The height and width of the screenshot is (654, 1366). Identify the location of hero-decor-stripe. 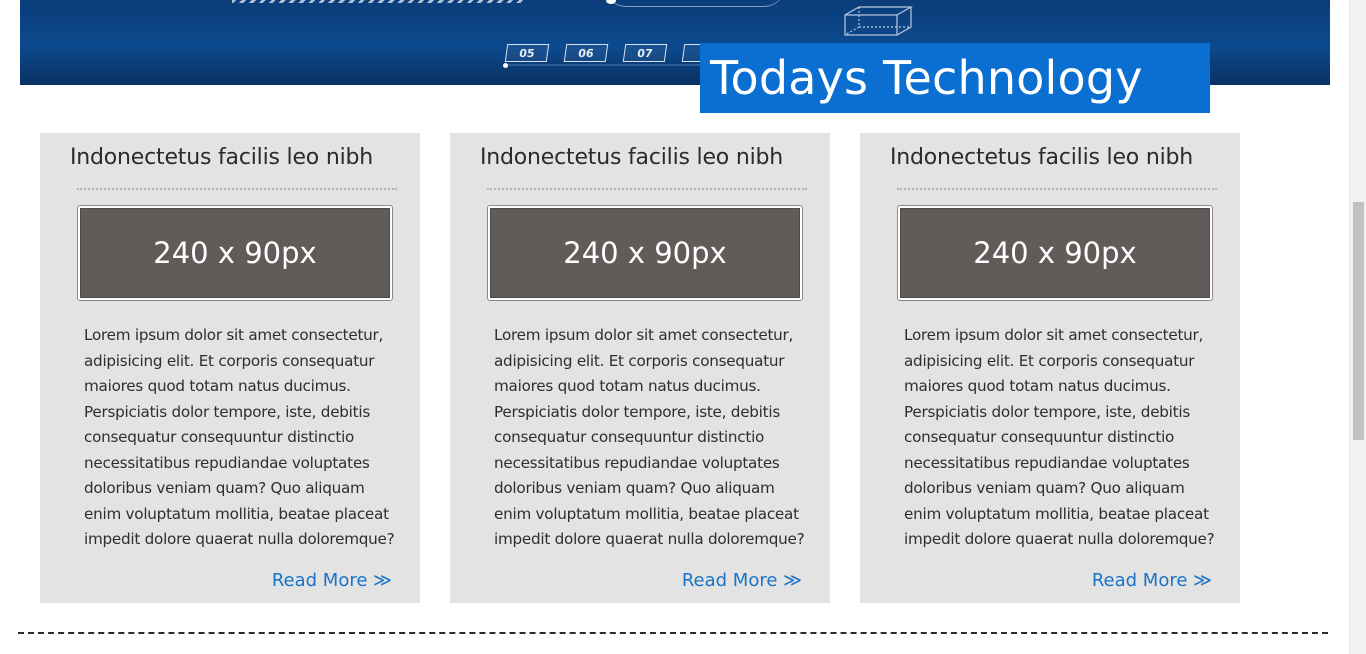
(378, 1).